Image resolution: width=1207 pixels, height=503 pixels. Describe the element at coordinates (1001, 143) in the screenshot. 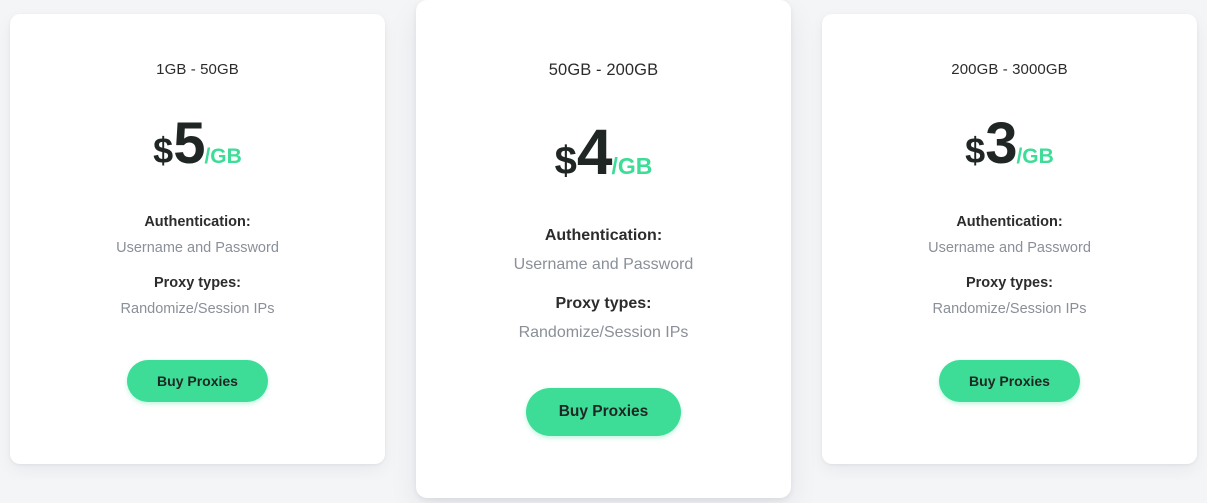

I see `price-amount: 3` at that location.